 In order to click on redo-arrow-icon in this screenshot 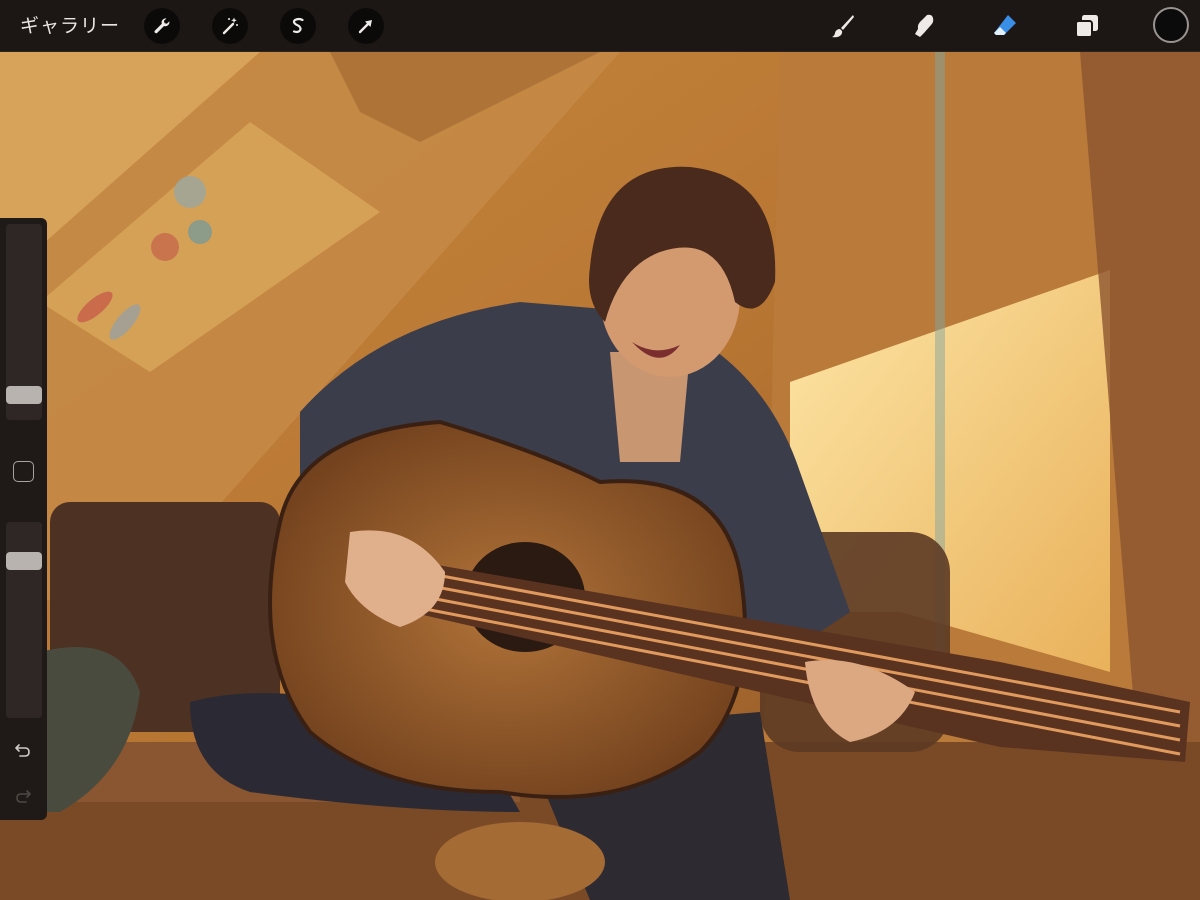, I will do `click(23, 796)`.